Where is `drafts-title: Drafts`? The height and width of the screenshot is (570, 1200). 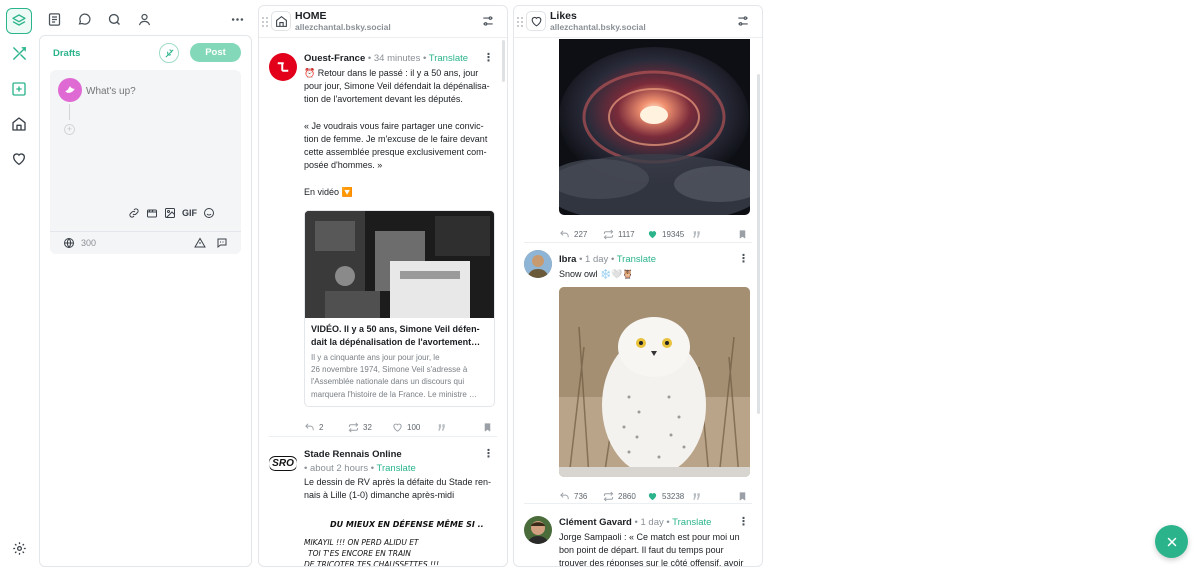
drafts-title: Drafts is located at coordinates (67, 53).